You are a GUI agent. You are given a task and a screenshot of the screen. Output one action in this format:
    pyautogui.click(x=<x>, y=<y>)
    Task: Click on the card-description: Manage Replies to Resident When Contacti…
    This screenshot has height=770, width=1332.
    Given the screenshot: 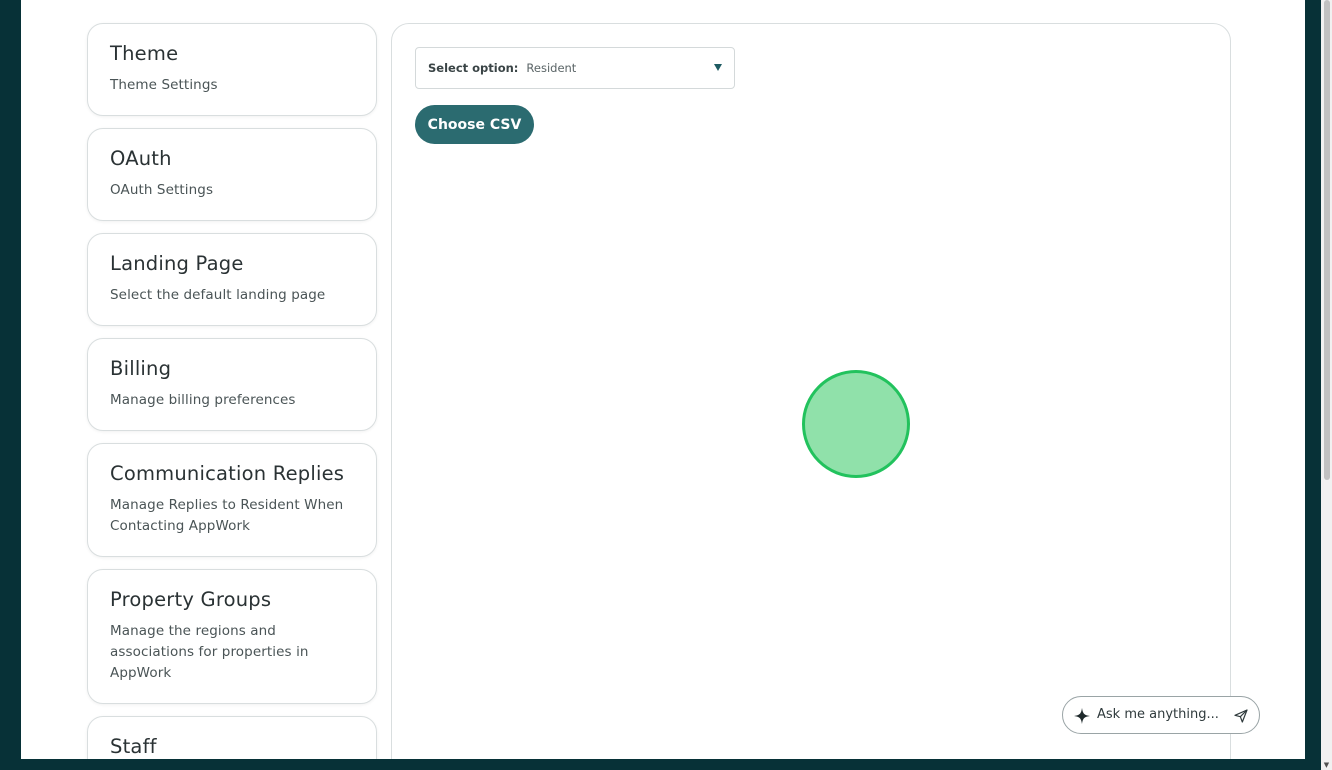 What is the action you would take?
    pyautogui.click(x=227, y=515)
    